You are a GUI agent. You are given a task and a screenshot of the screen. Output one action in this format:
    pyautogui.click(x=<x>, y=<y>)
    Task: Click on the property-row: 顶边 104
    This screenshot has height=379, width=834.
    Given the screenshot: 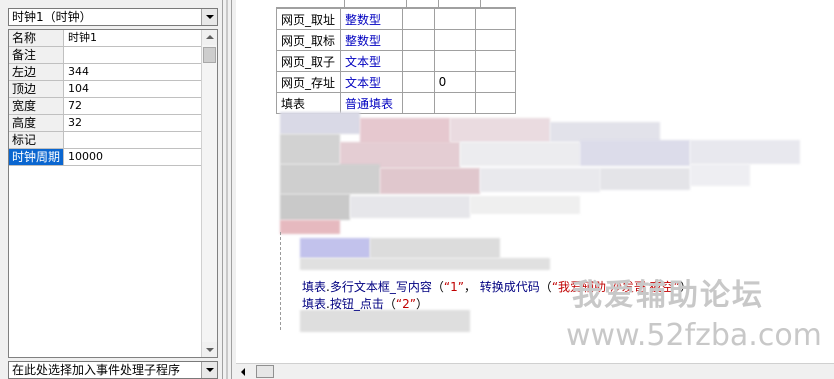 What is the action you would take?
    pyautogui.click(x=105, y=89)
    